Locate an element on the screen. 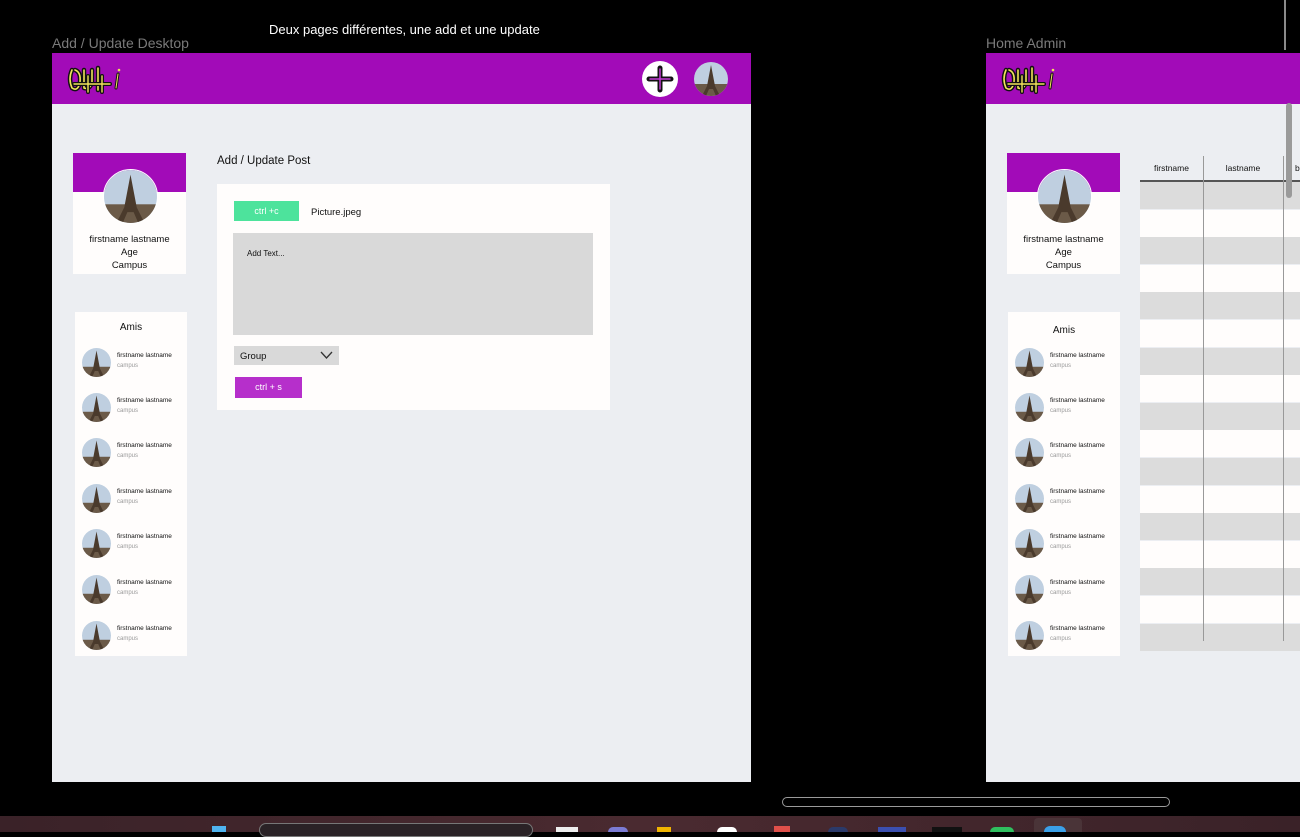  paste-button: ctrl +c is located at coordinates (266, 211).